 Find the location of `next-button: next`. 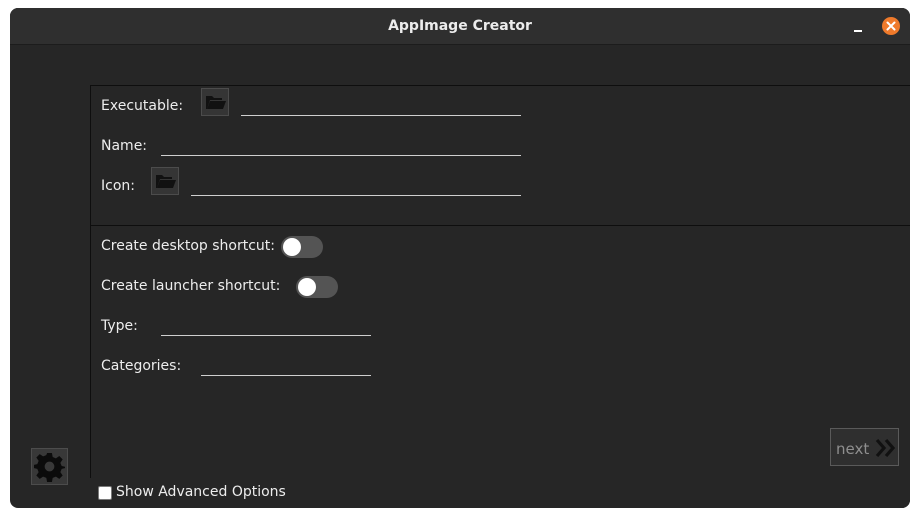

next-button: next is located at coordinates (864, 447).